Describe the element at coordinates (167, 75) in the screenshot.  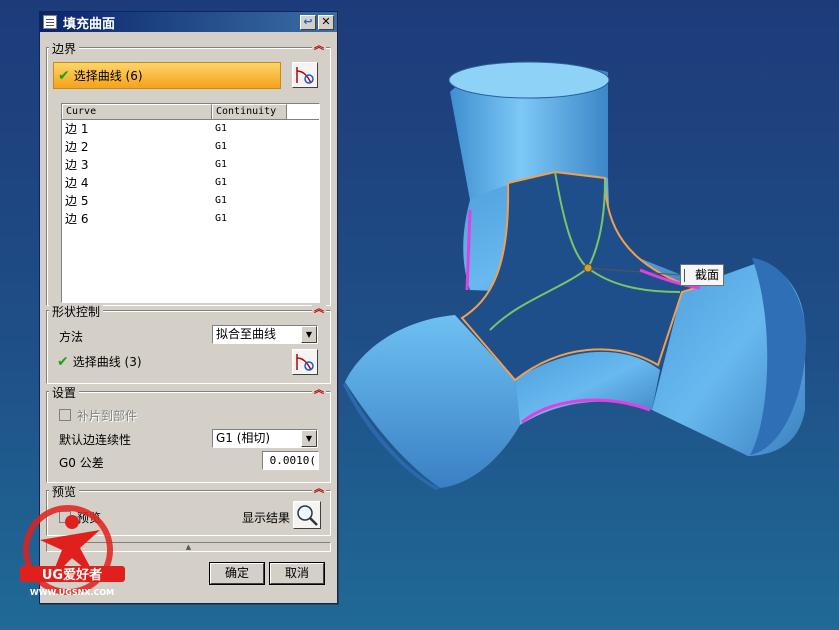
I see `select-curve-row: ✔ 选择曲线 (6)` at that location.